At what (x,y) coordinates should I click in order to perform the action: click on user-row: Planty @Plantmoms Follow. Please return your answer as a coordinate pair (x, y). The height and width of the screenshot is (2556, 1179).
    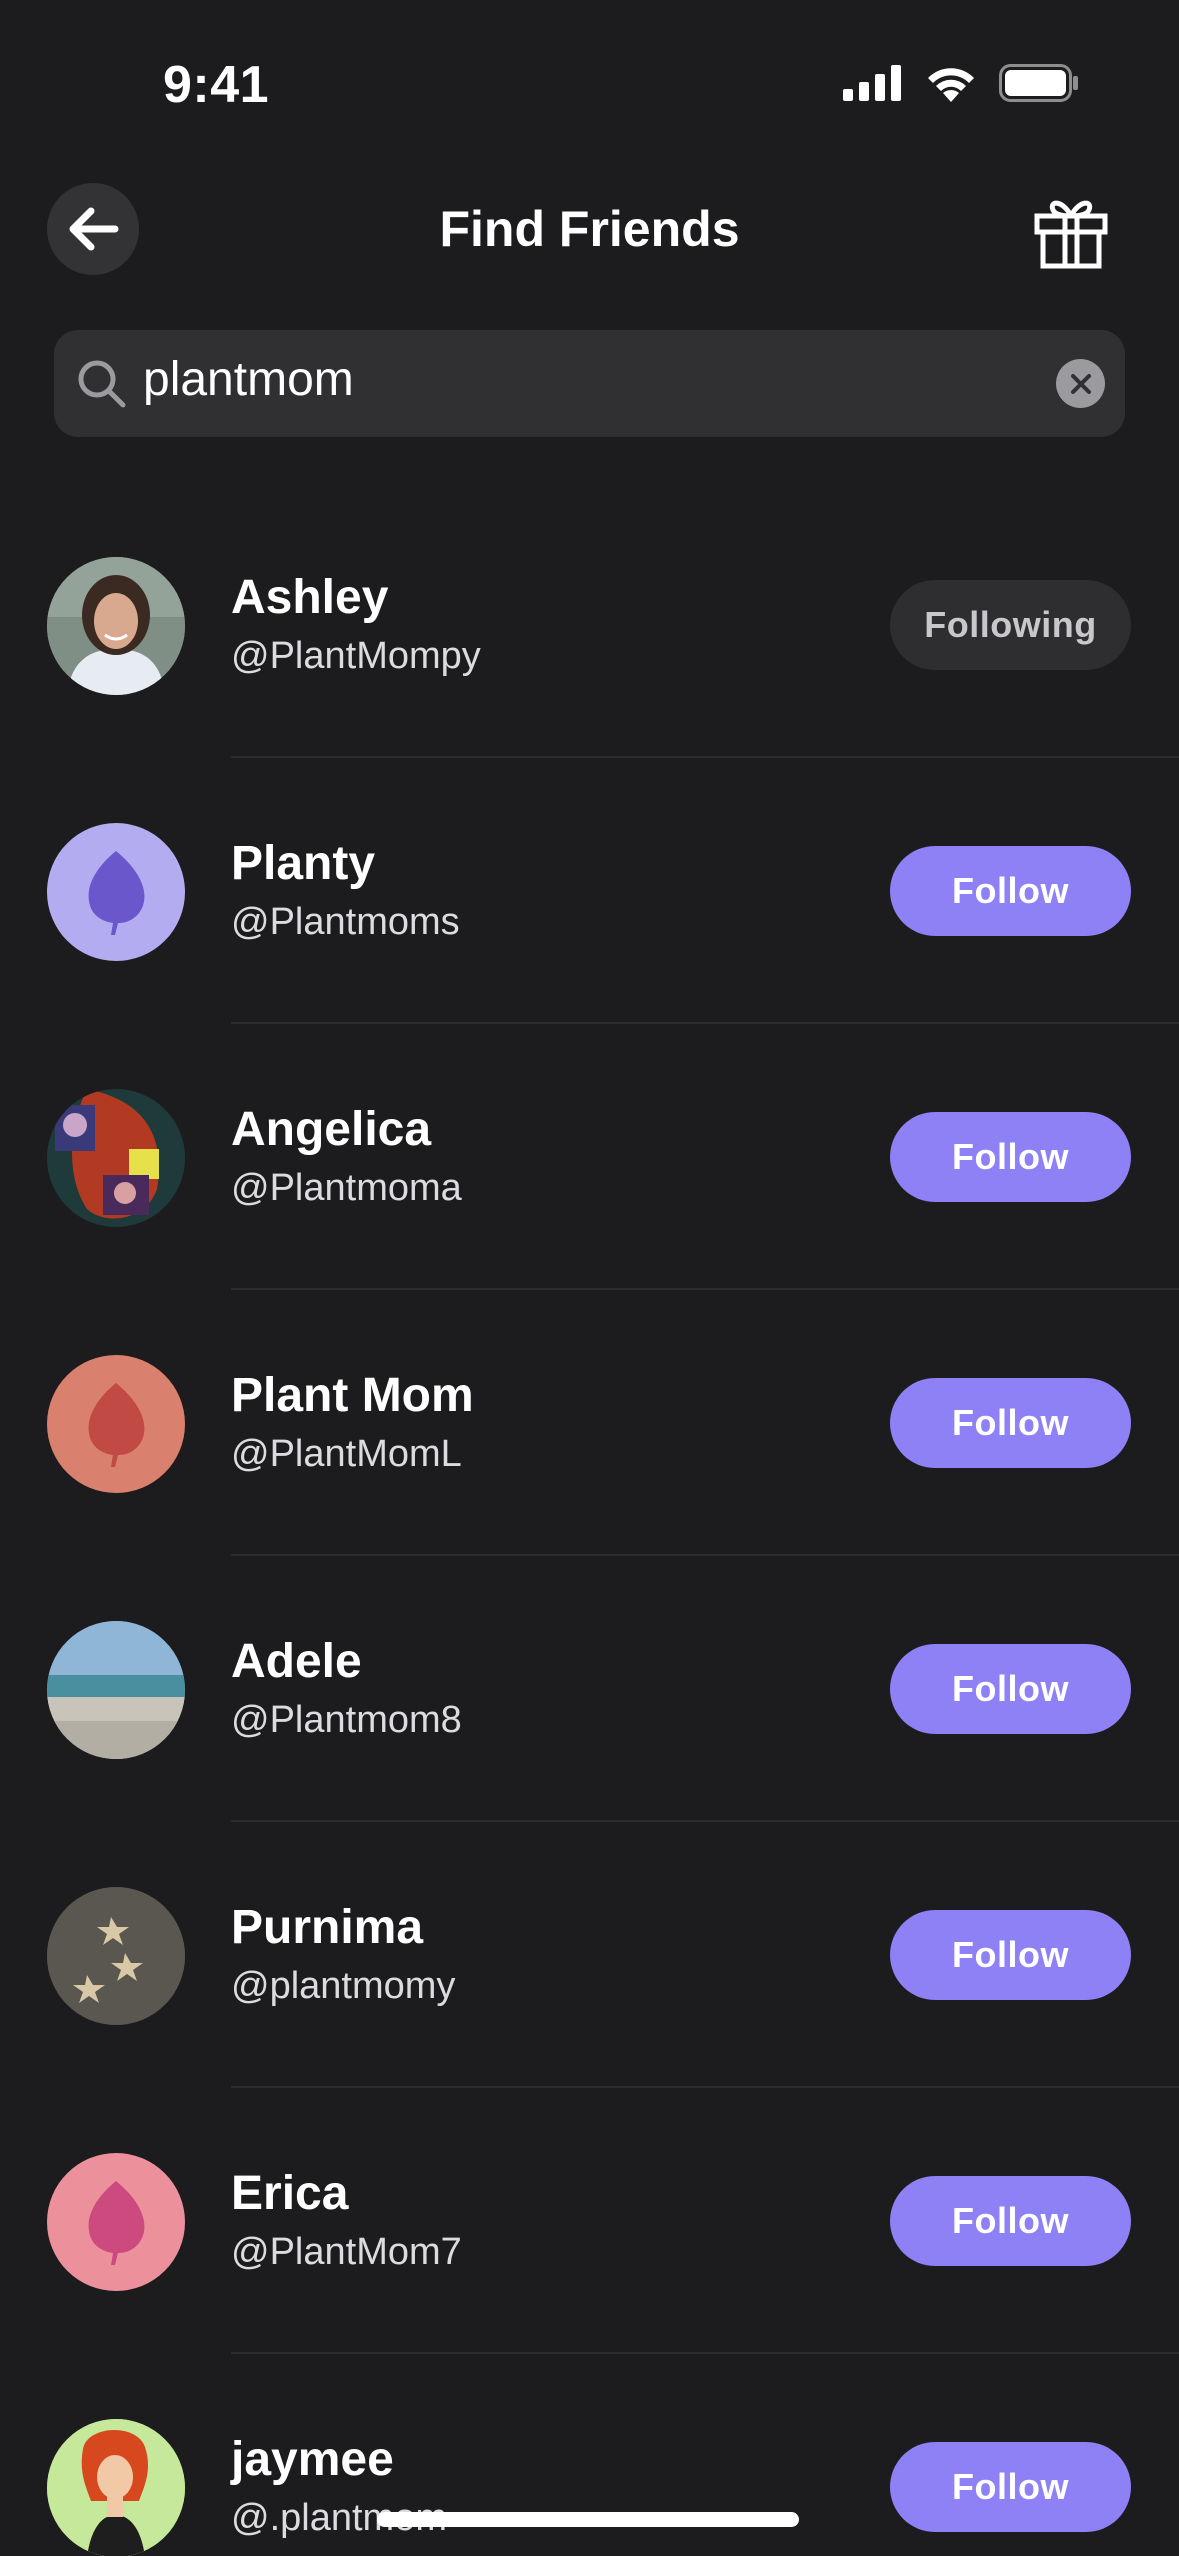
    Looking at the image, I should click on (589, 932).